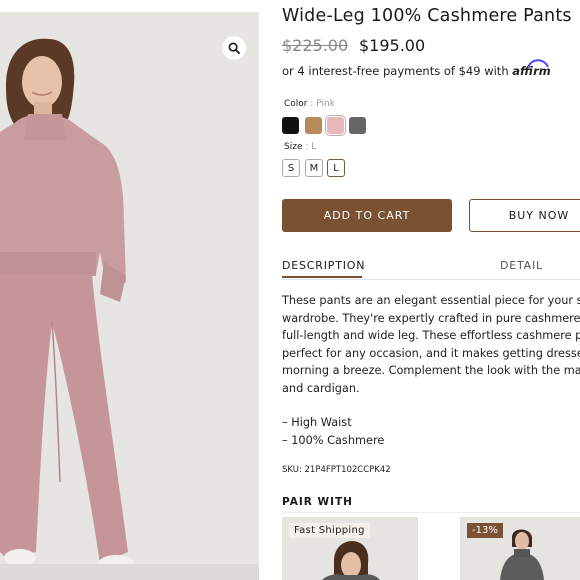  I want to click on feature-item: – High Waist, so click(317, 422).